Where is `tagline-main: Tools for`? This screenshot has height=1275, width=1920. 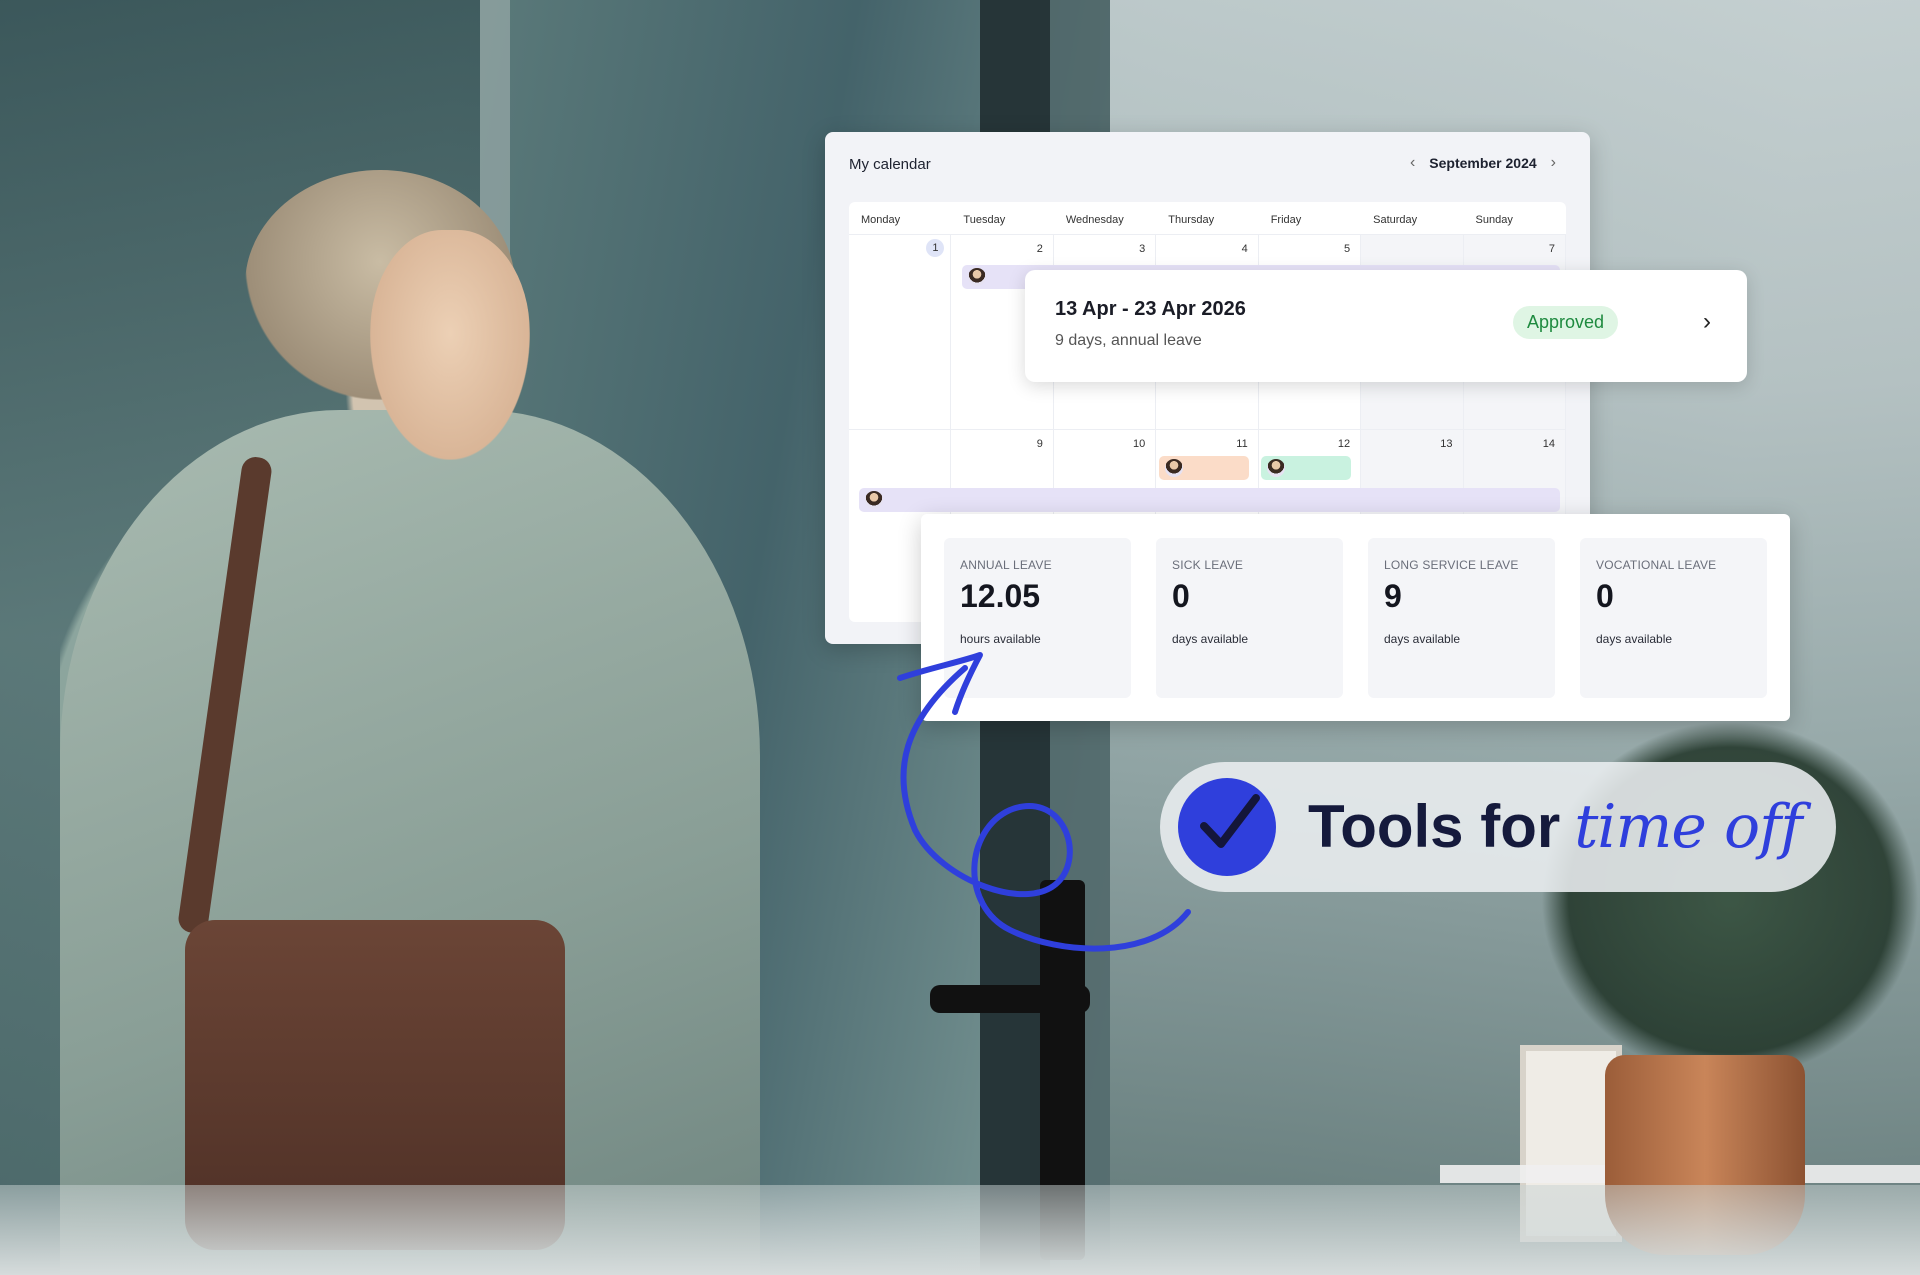
tagline-main: Tools for is located at coordinates (1434, 826).